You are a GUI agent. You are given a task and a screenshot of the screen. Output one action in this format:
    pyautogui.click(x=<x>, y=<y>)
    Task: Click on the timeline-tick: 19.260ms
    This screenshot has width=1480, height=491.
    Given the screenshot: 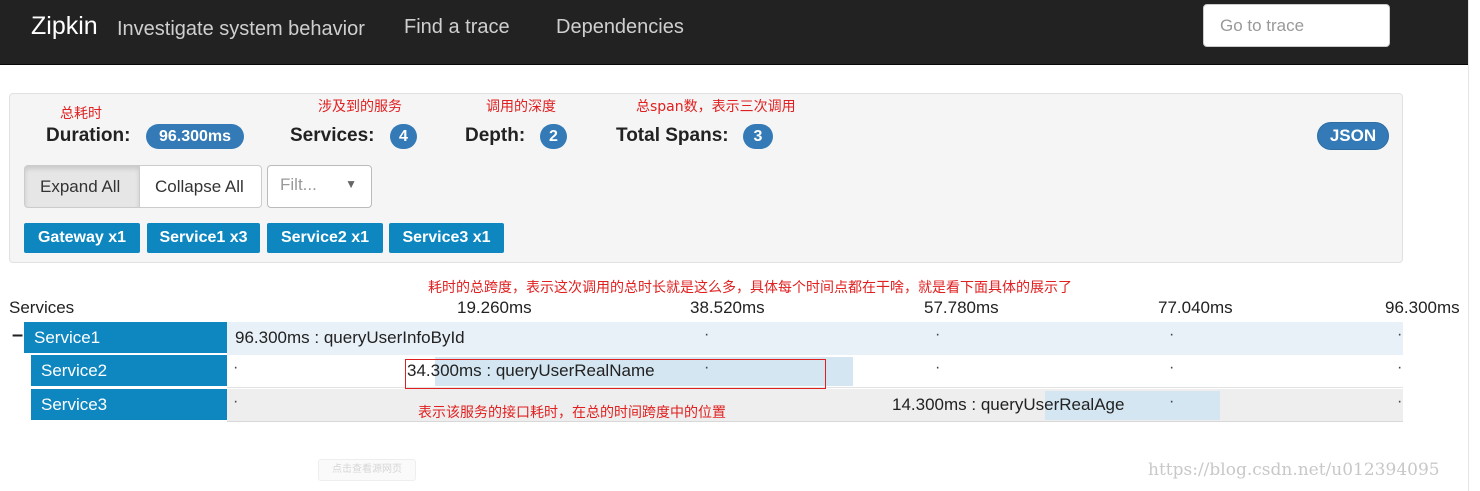 What is the action you would take?
    pyautogui.click(x=494, y=307)
    